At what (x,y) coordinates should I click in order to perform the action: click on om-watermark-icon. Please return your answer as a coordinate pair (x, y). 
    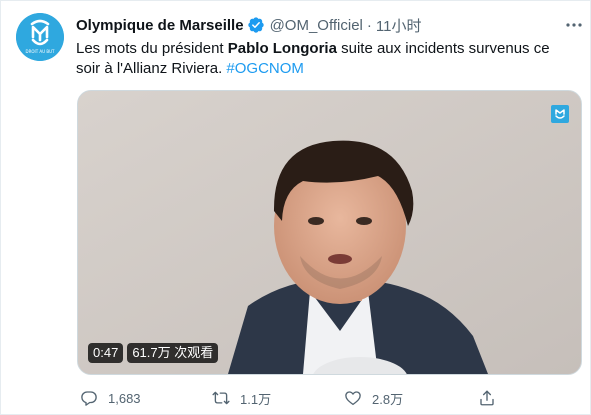
    Looking at the image, I should click on (560, 114).